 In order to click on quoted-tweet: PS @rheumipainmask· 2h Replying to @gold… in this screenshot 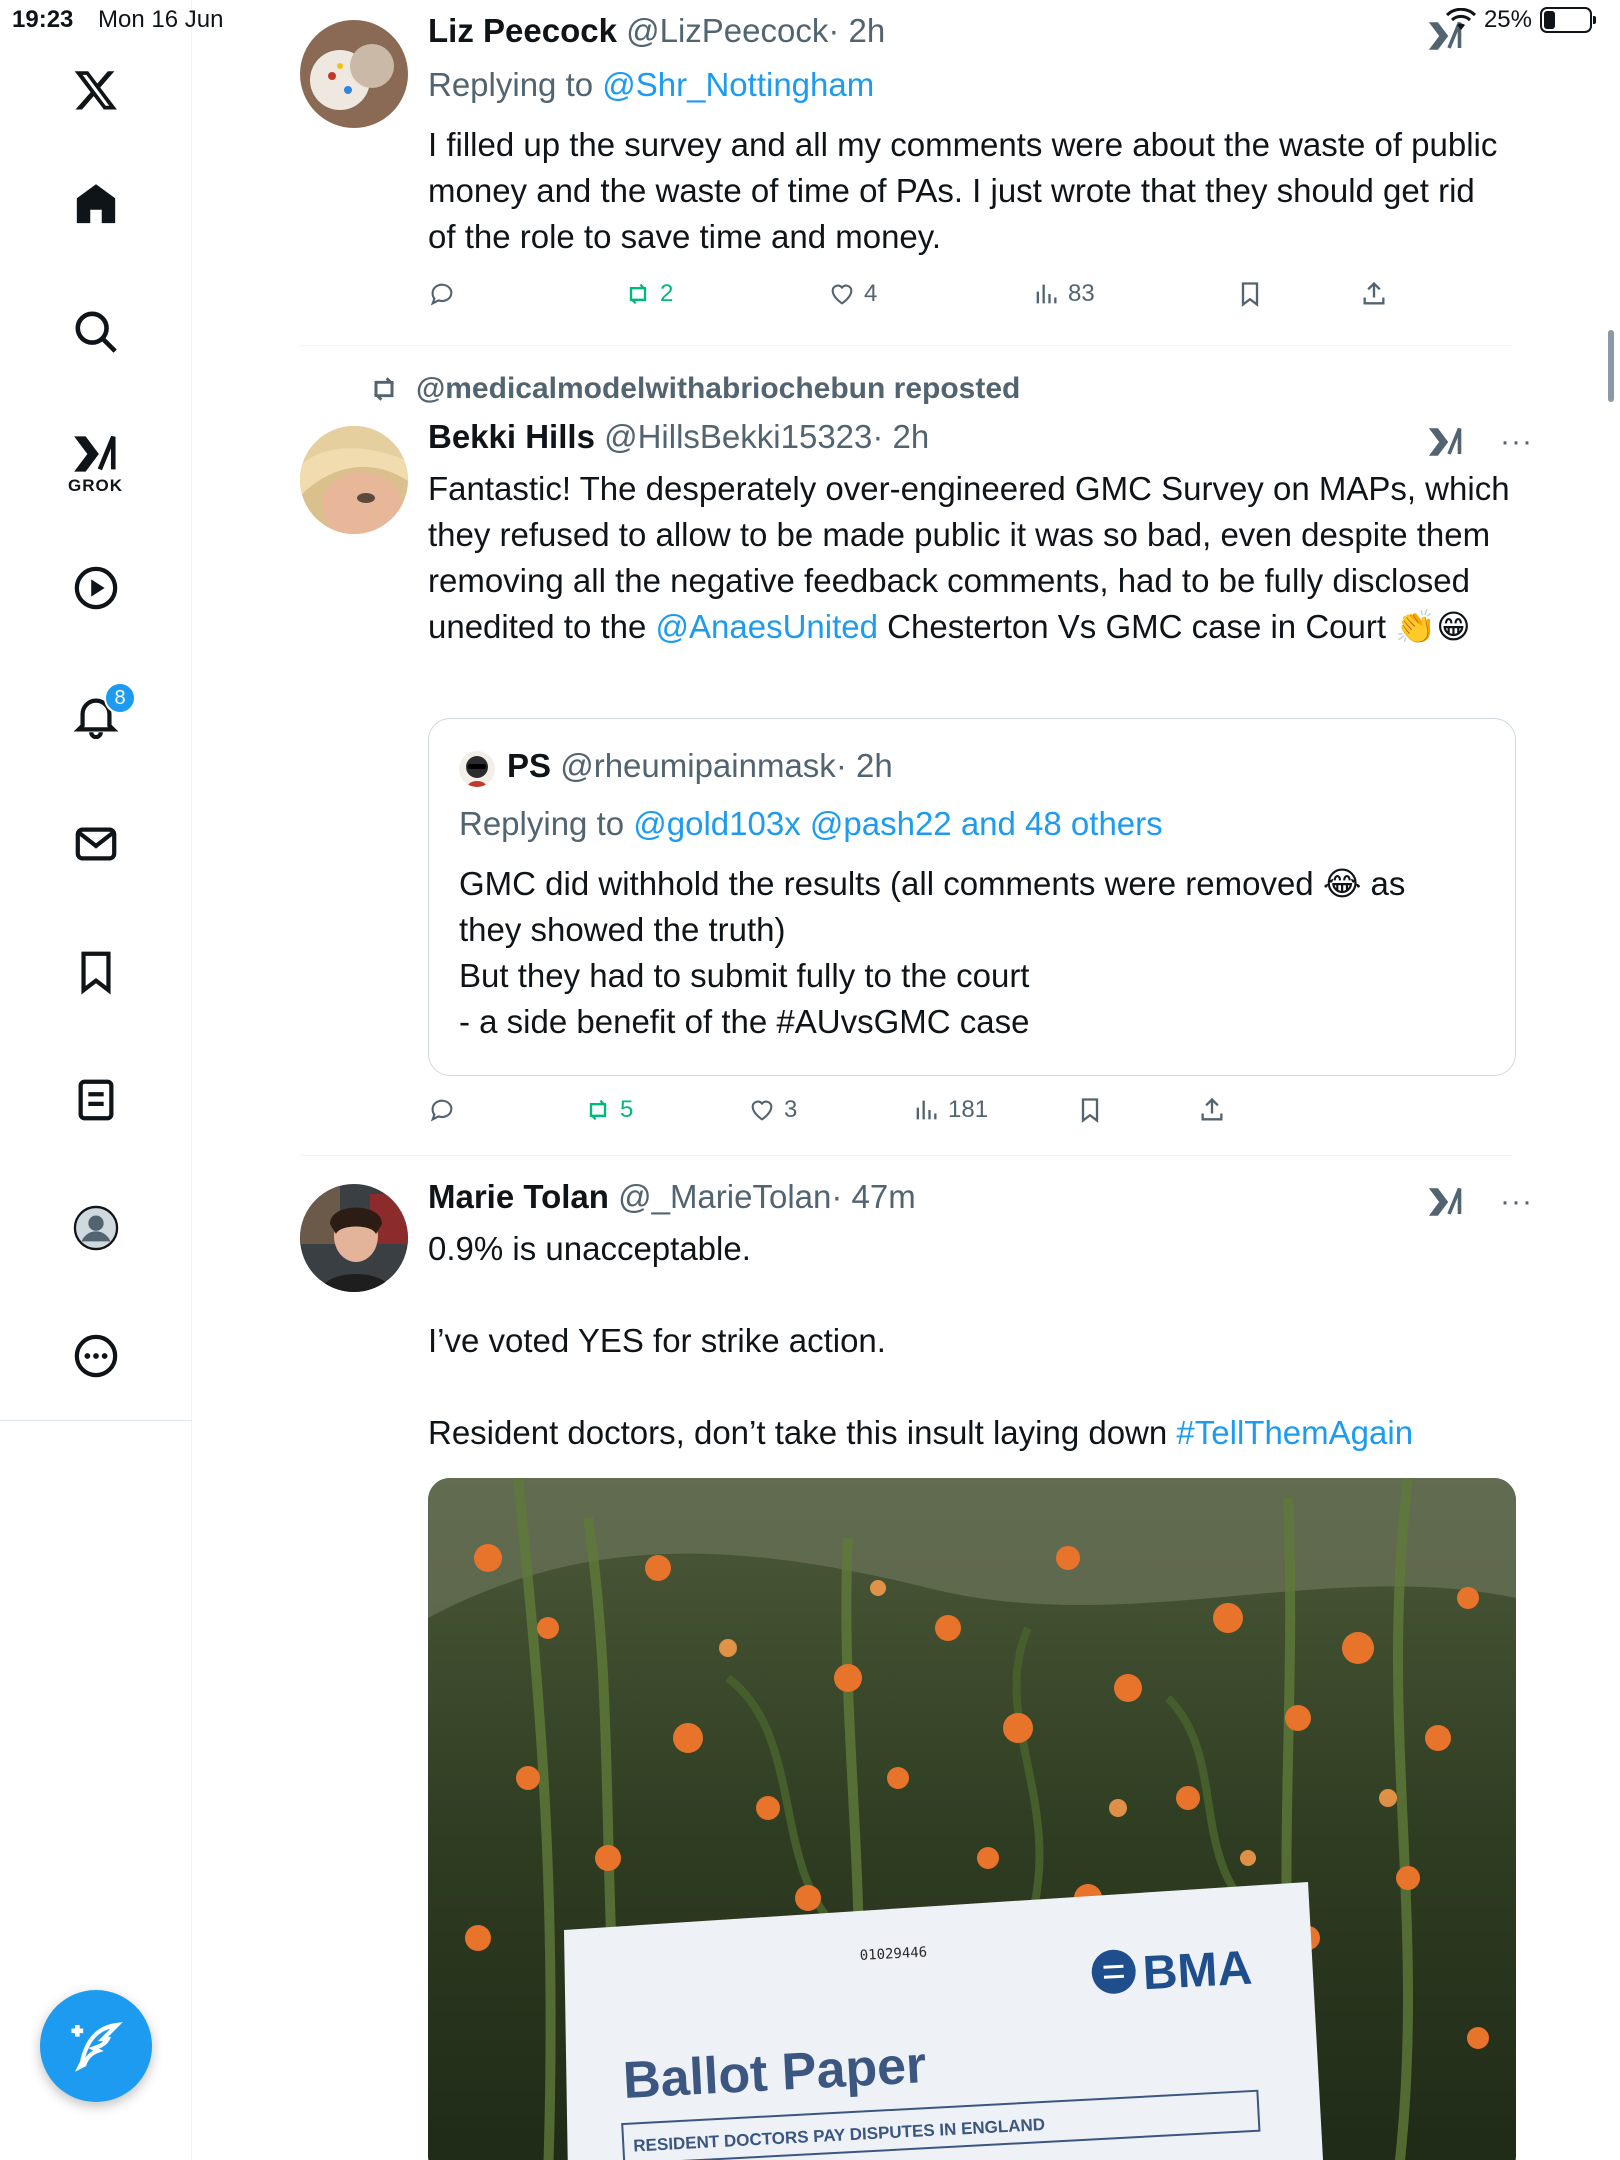, I will do `click(972, 897)`.